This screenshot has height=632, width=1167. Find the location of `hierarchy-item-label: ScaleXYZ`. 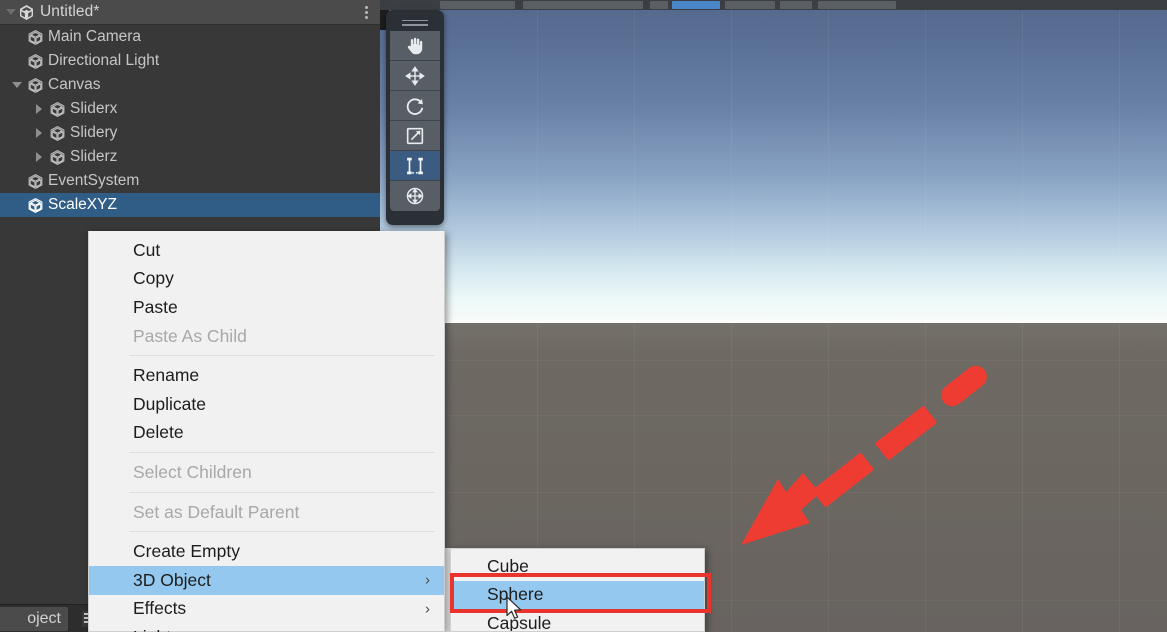

hierarchy-item-label: ScaleXYZ is located at coordinates (82, 204).